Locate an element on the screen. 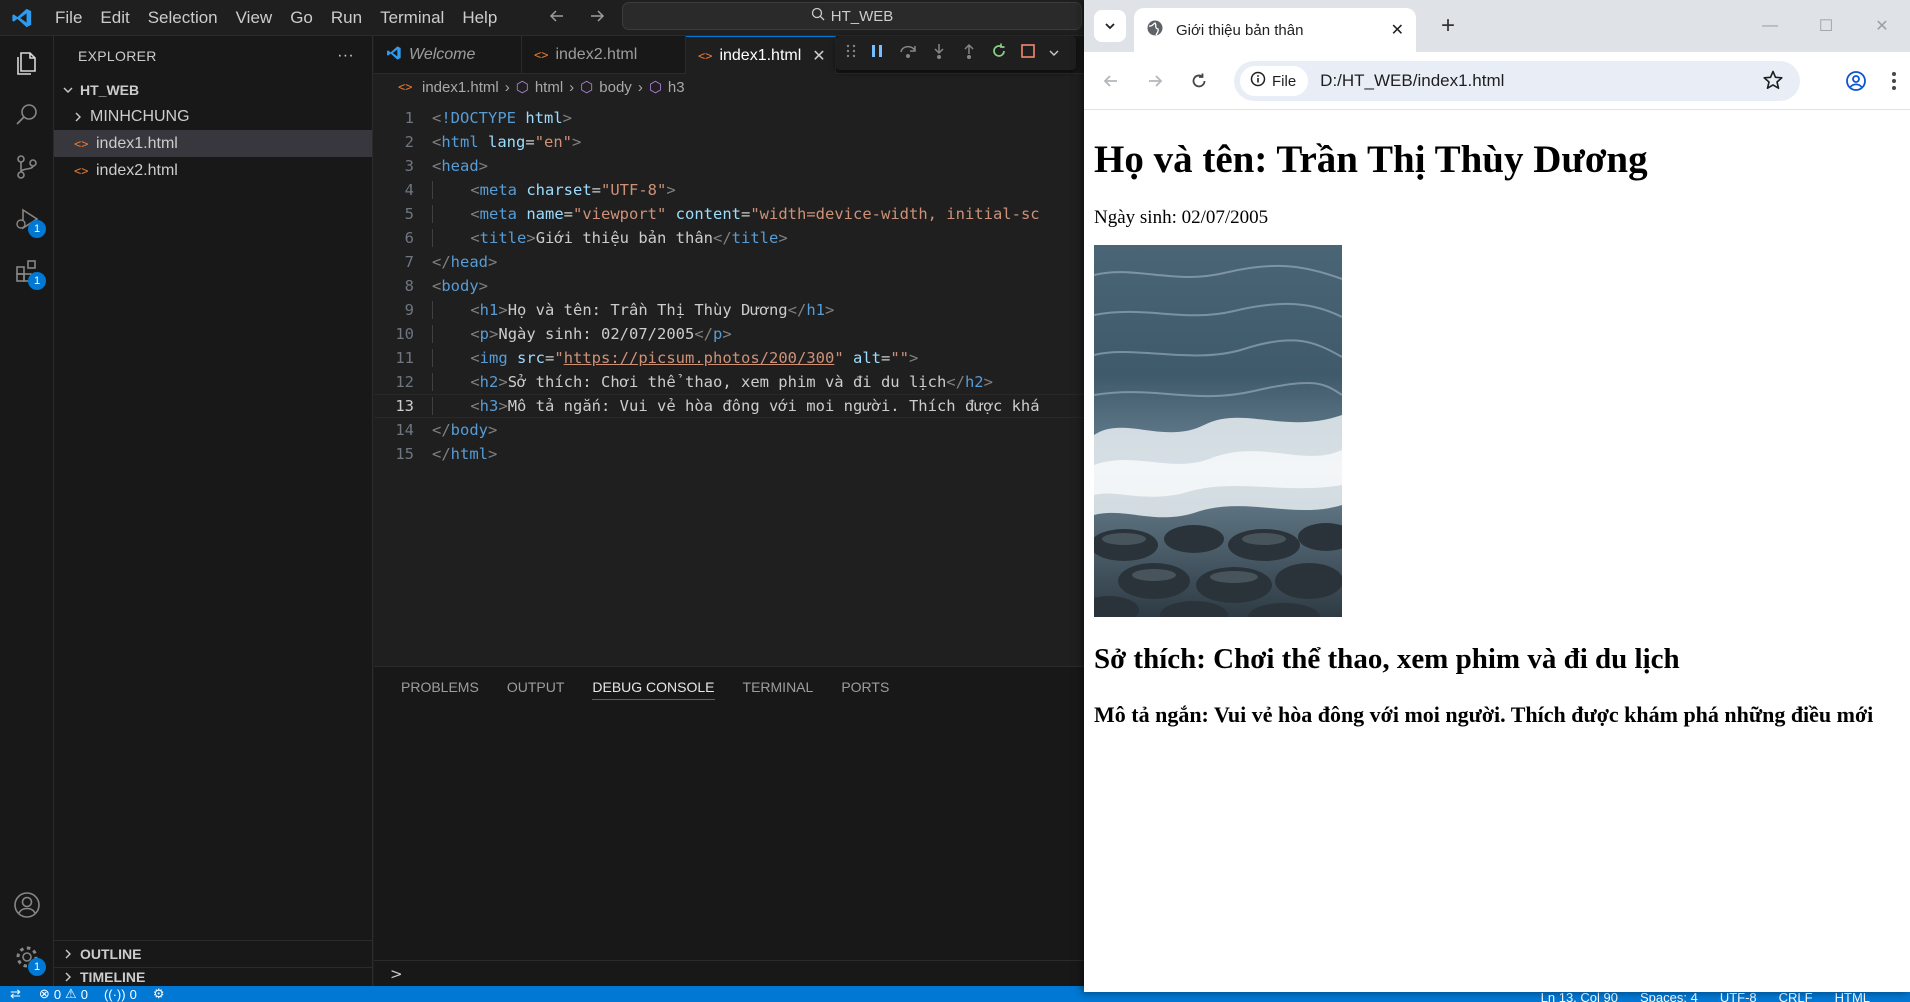 The image size is (1910, 1002). step-into-icon is located at coordinates (939, 53).